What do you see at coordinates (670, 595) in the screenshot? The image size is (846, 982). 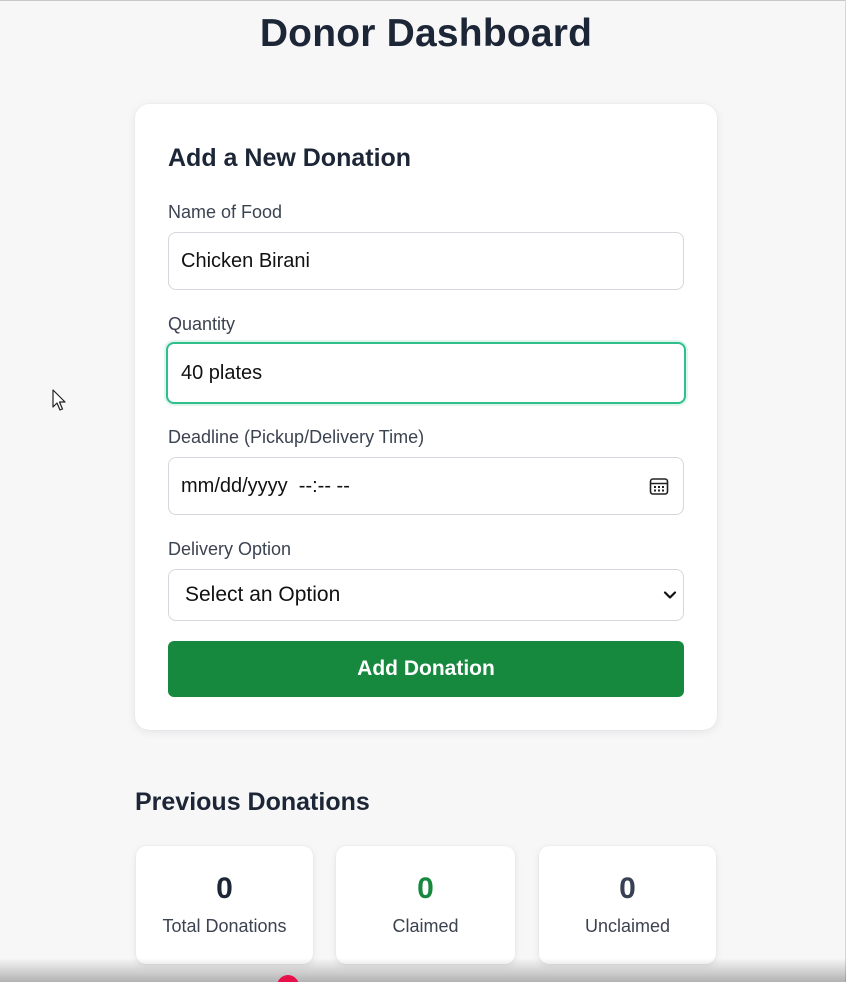 I see `chevron-down-icon` at bounding box center [670, 595].